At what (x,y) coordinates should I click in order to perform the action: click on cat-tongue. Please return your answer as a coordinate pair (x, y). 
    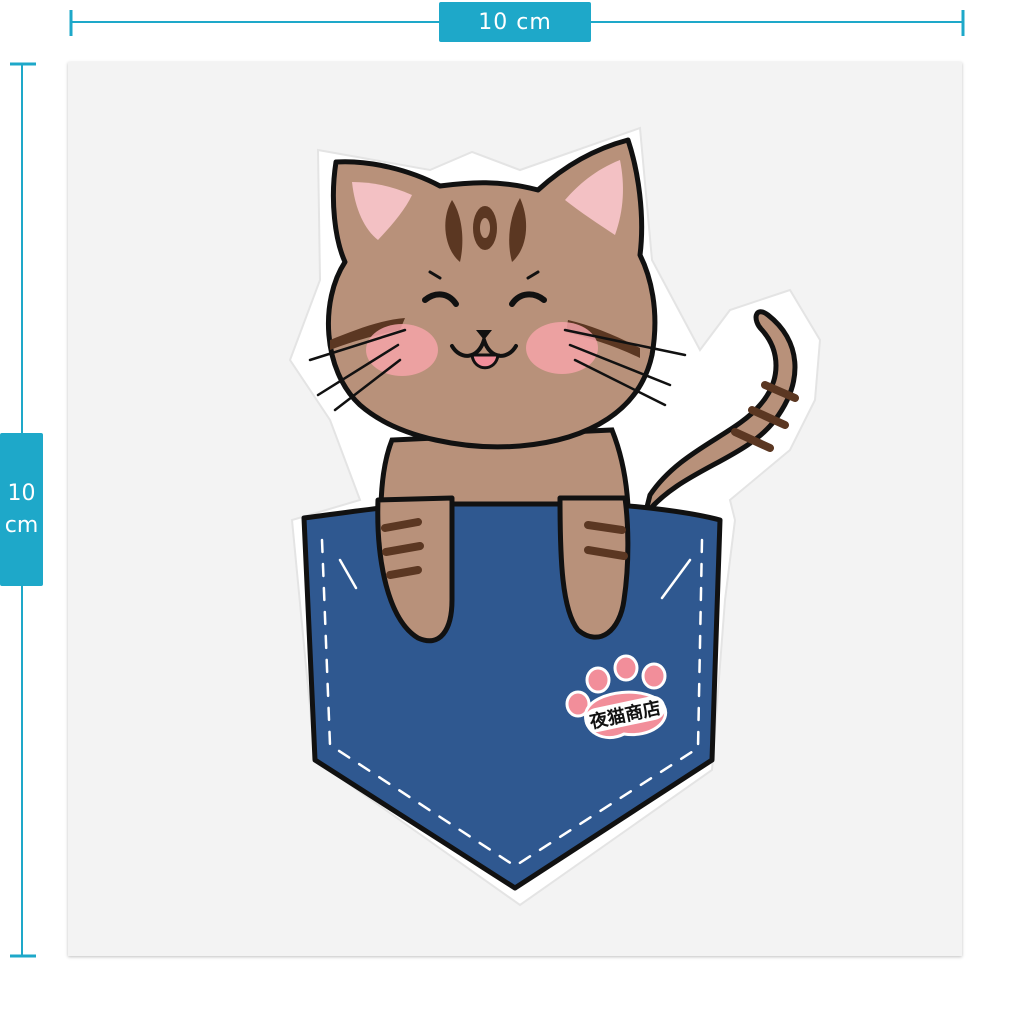
    Looking at the image, I should click on (485, 361).